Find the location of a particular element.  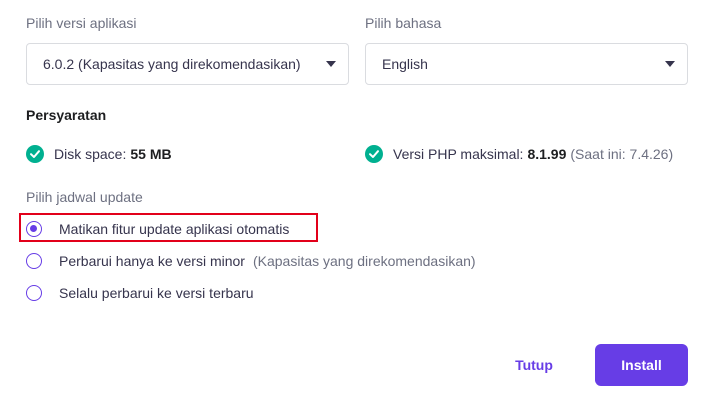

language-value: English is located at coordinates (405, 64).